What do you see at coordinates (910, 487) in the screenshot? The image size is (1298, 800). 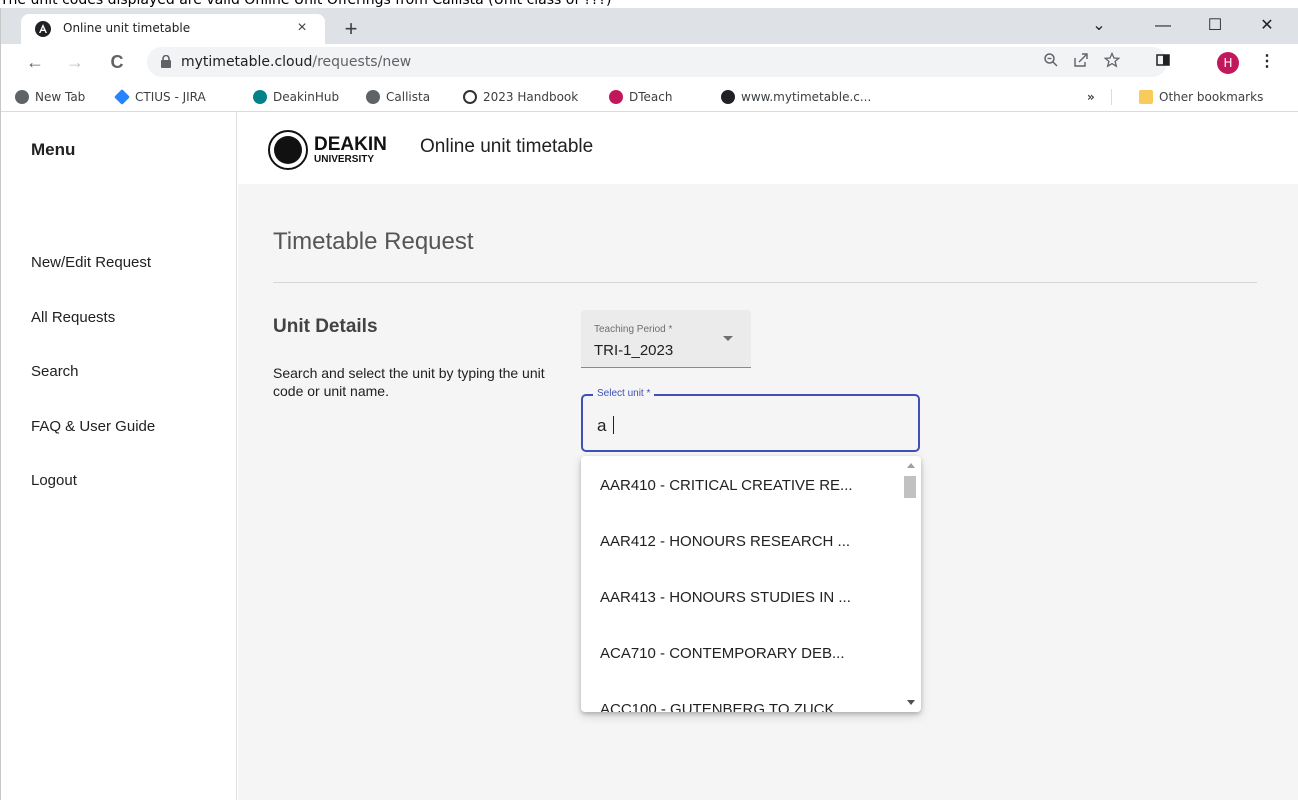 I see `scrollbar-thumb` at bounding box center [910, 487].